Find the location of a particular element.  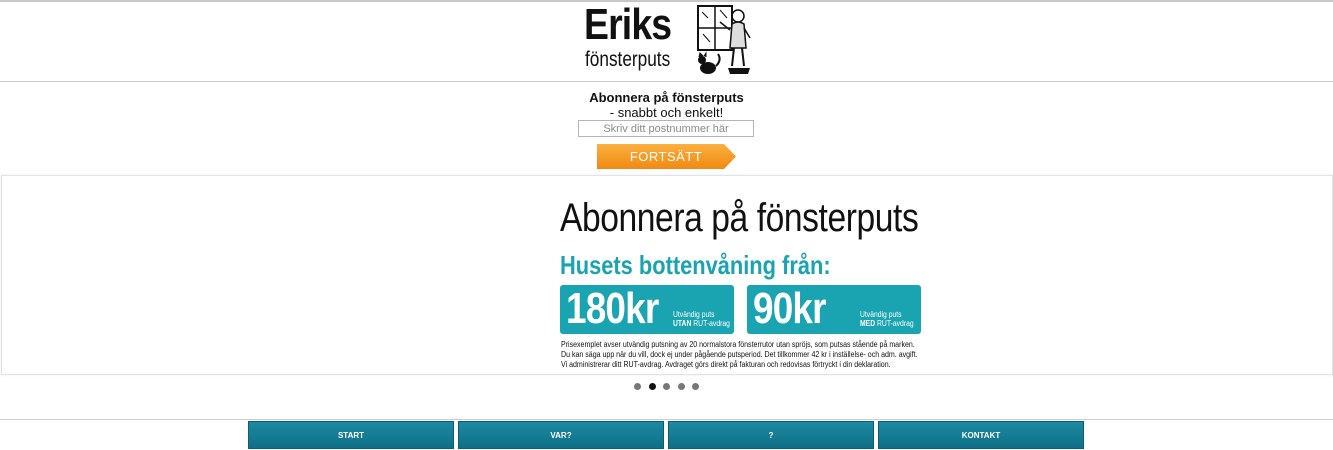

subscribe-subtitle: - snabbt och enkelt! is located at coordinates (666, 112).